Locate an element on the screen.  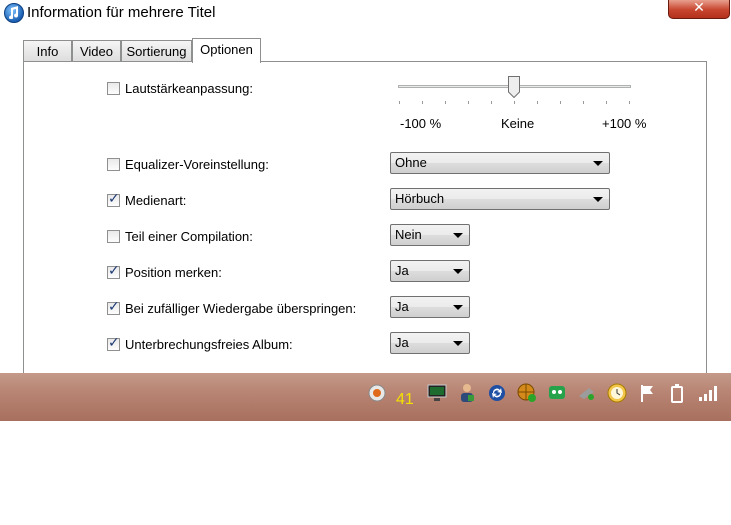
user-icon is located at coordinates (467, 393).